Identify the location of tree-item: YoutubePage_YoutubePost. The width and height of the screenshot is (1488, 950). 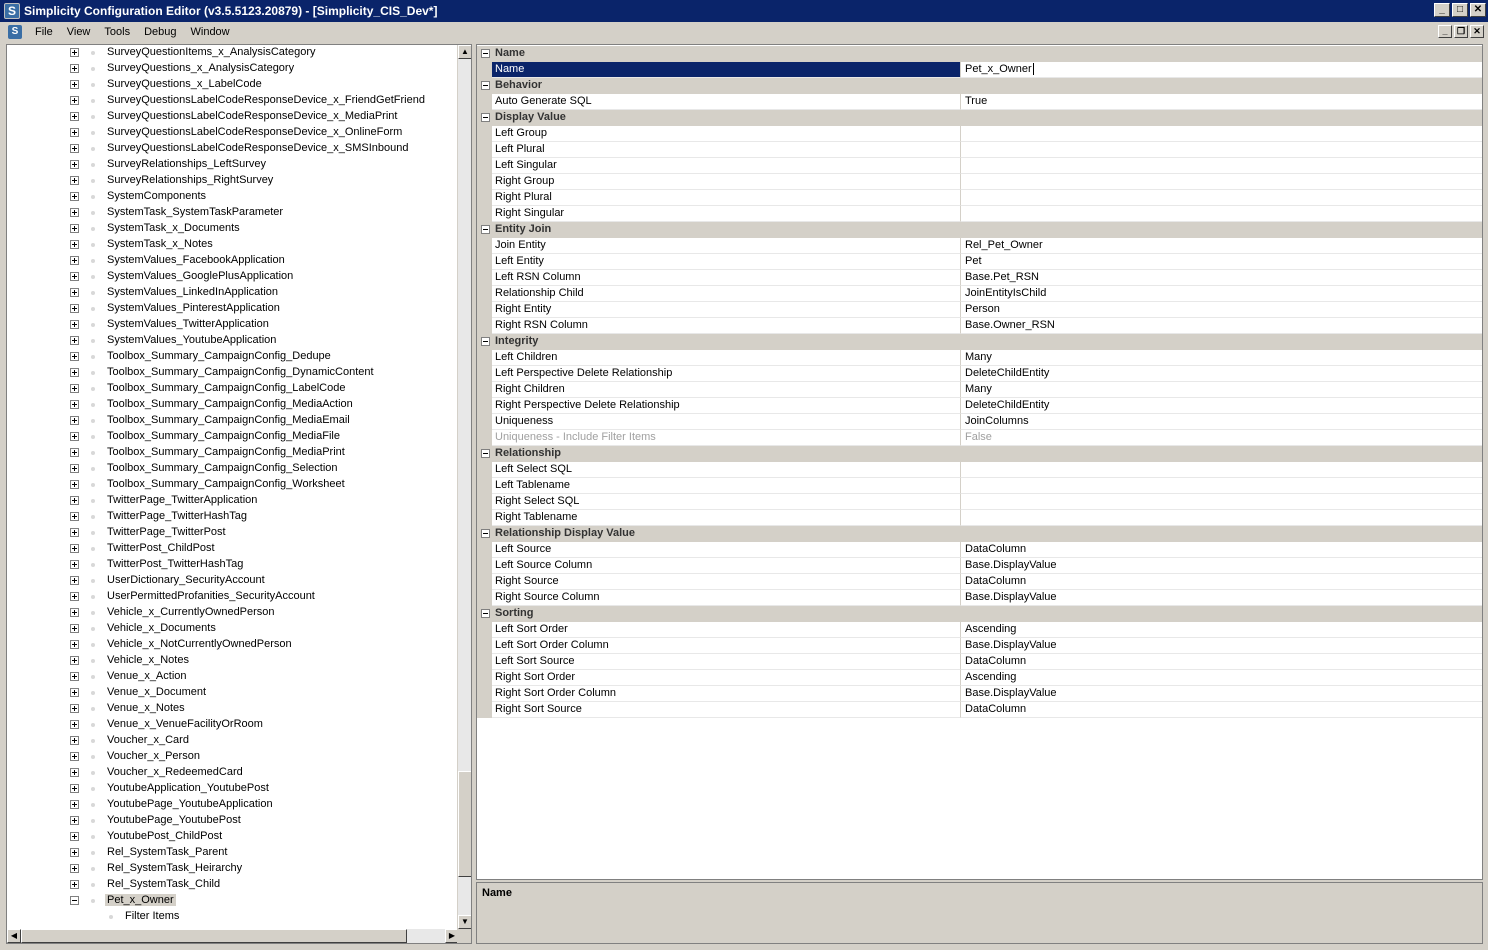
(233, 821).